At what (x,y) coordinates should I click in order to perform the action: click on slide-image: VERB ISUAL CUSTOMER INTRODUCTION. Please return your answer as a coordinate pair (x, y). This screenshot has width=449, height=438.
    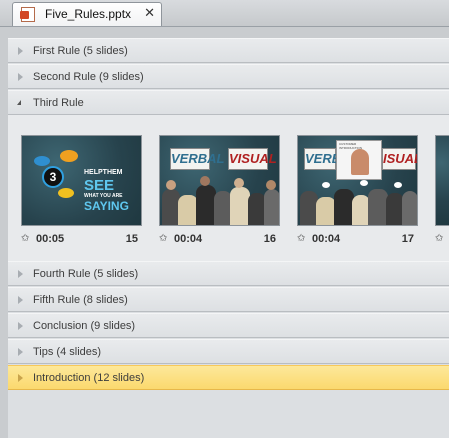
    Looking at the image, I should click on (357, 180).